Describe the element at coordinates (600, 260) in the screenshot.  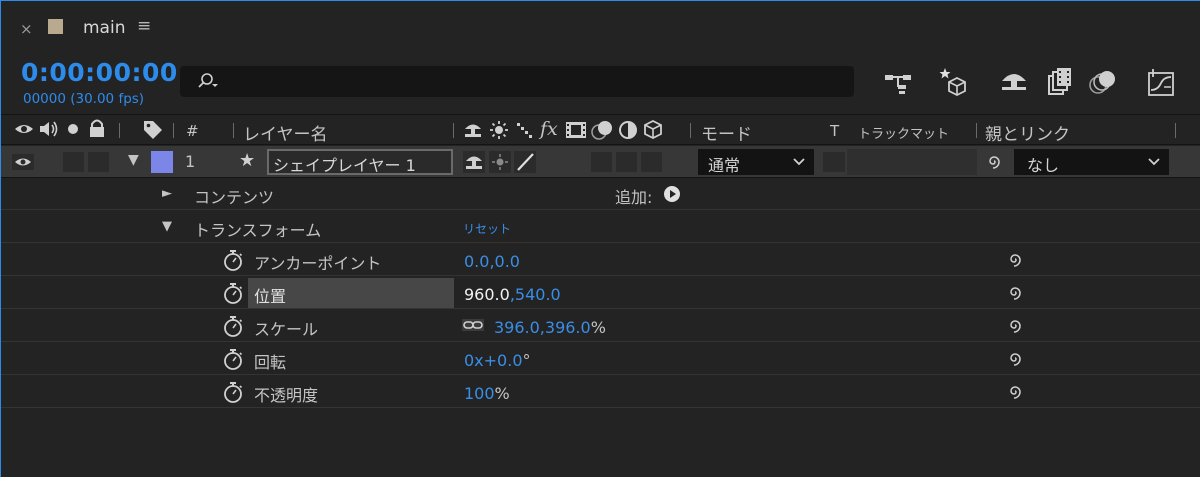
I see `anchor-point-row: アンカーポイント 0.0,0.0` at that location.